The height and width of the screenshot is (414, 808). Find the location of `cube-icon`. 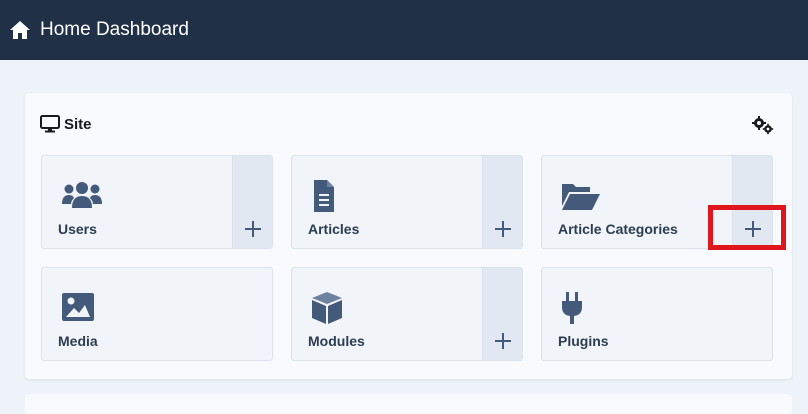

cube-icon is located at coordinates (332, 309).